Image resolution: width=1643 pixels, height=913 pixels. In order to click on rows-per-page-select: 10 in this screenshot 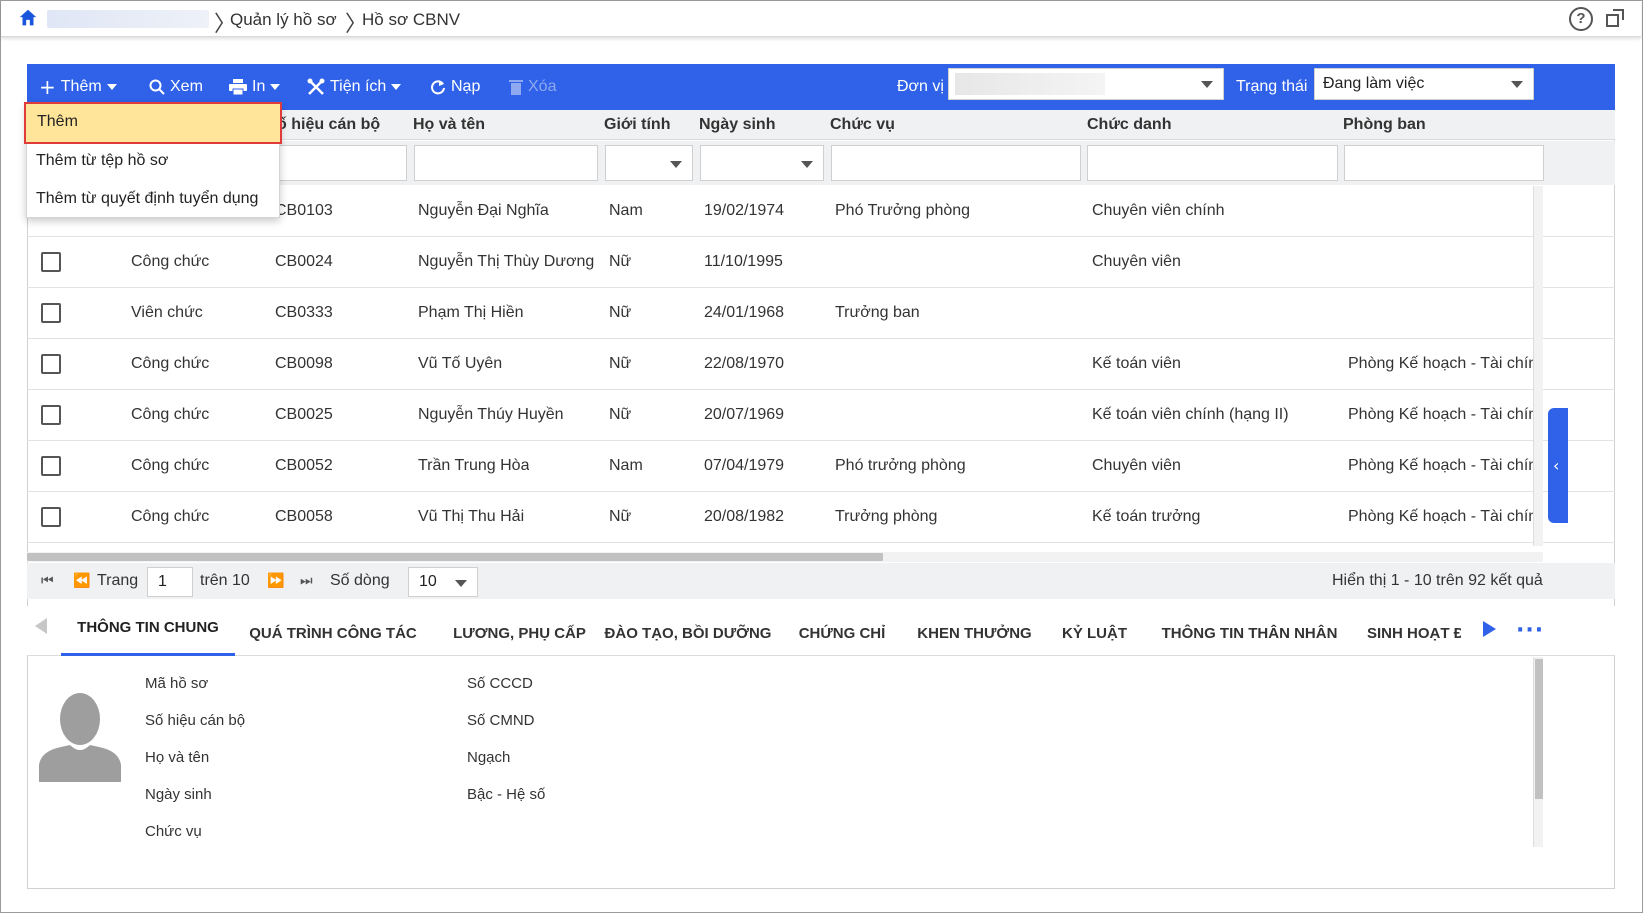, I will do `click(443, 582)`.